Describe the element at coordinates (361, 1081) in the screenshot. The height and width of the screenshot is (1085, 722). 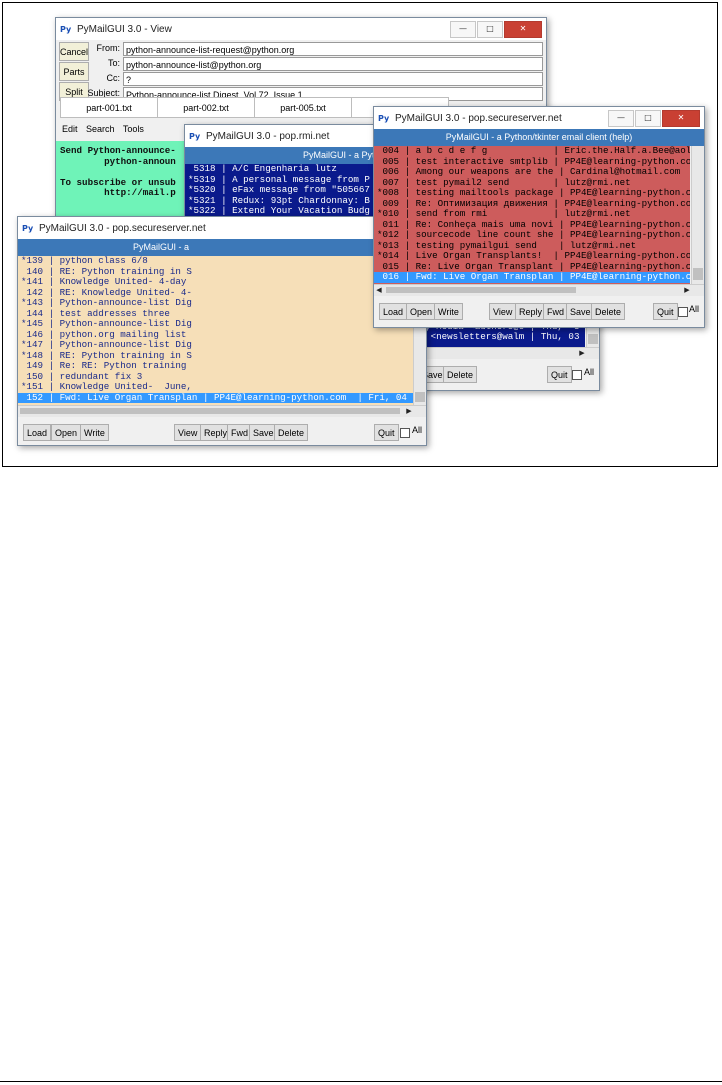
I see `page-rule` at that location.